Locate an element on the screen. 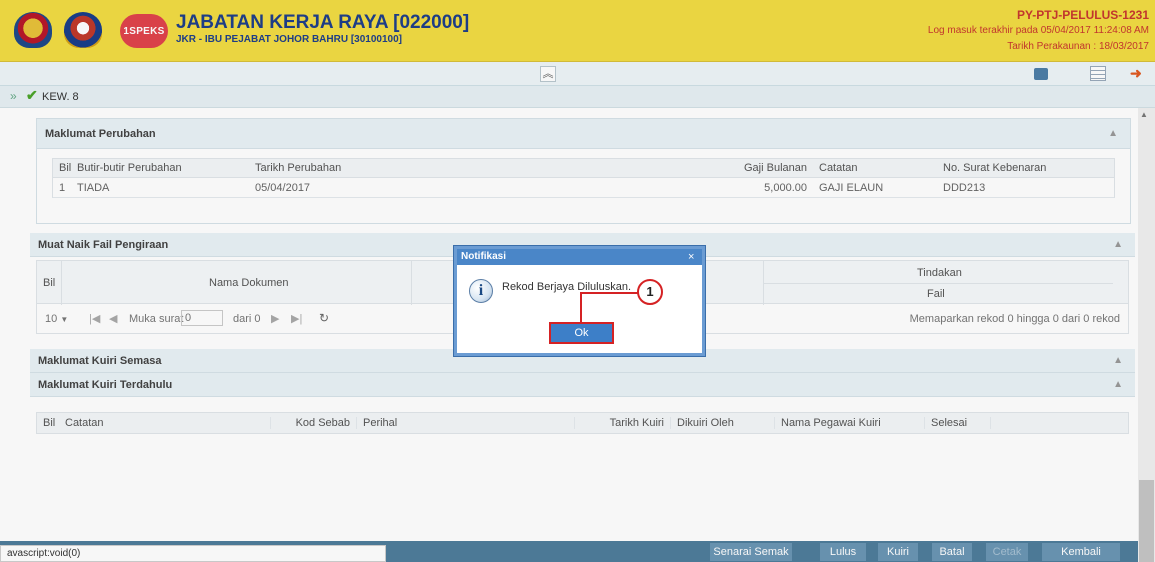 The image size is (1155, 562). close-icon: × is located at coordinates (691, 257).